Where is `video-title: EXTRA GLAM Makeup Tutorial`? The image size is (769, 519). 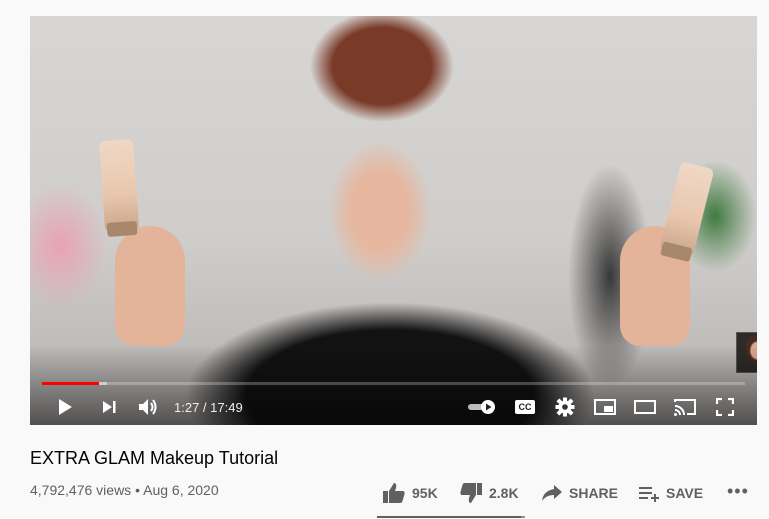 video-title: EXTRA GLAM Makeup Tutorial is located at coordinates (154, 458).